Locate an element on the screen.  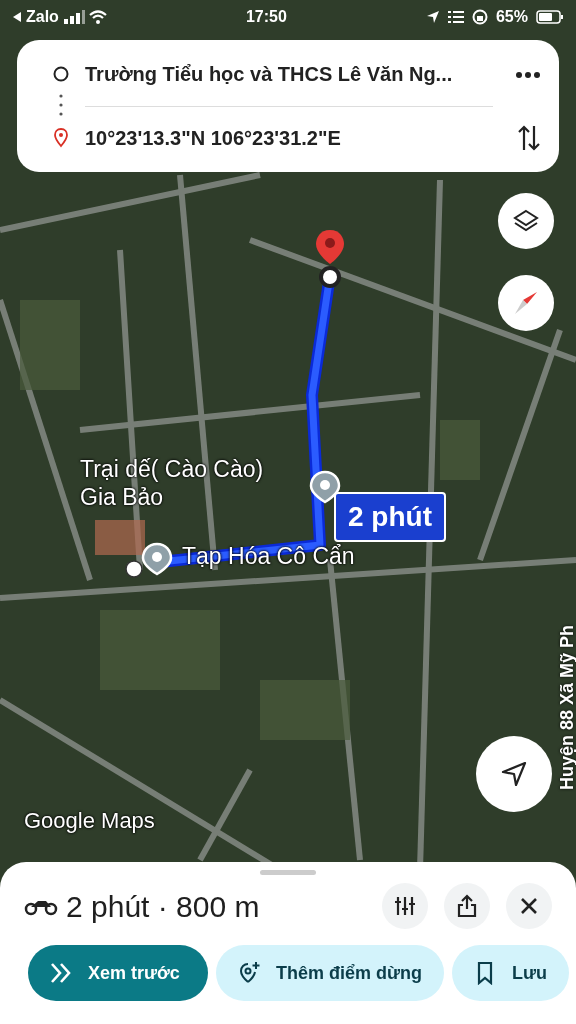
compass-icon is located at coordinates (526, 303).